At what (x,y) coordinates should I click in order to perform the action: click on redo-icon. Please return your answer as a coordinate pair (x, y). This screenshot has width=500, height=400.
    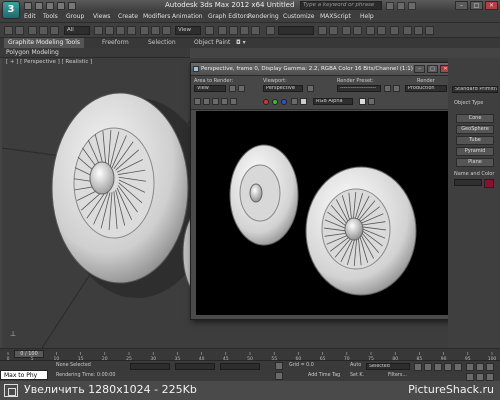
    Looking at the image, I should click on (72, 6).